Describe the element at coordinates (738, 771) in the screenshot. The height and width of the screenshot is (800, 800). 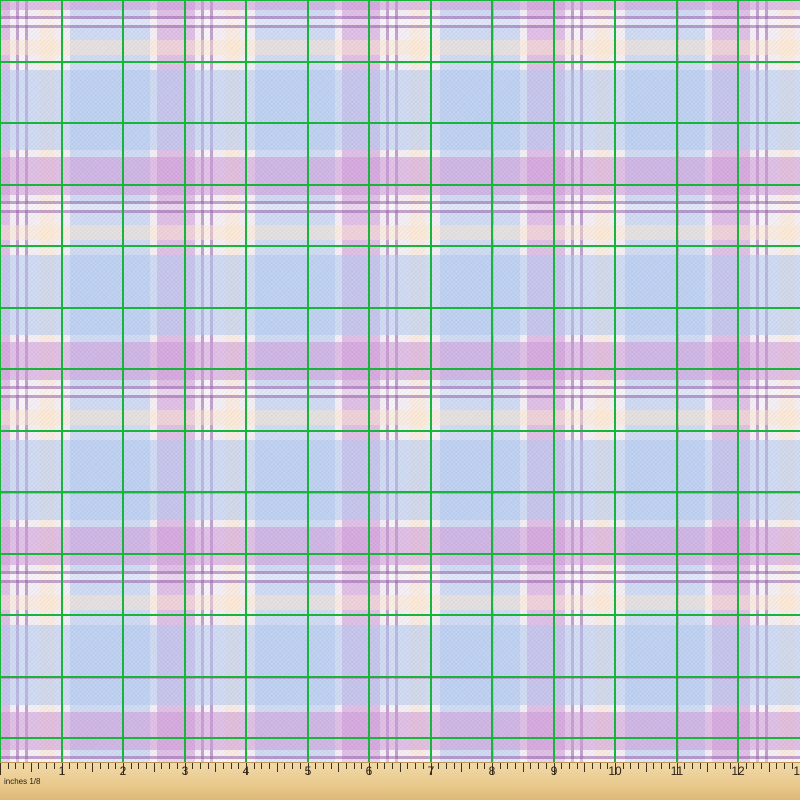
I see `ruler-number: 12` at that location.